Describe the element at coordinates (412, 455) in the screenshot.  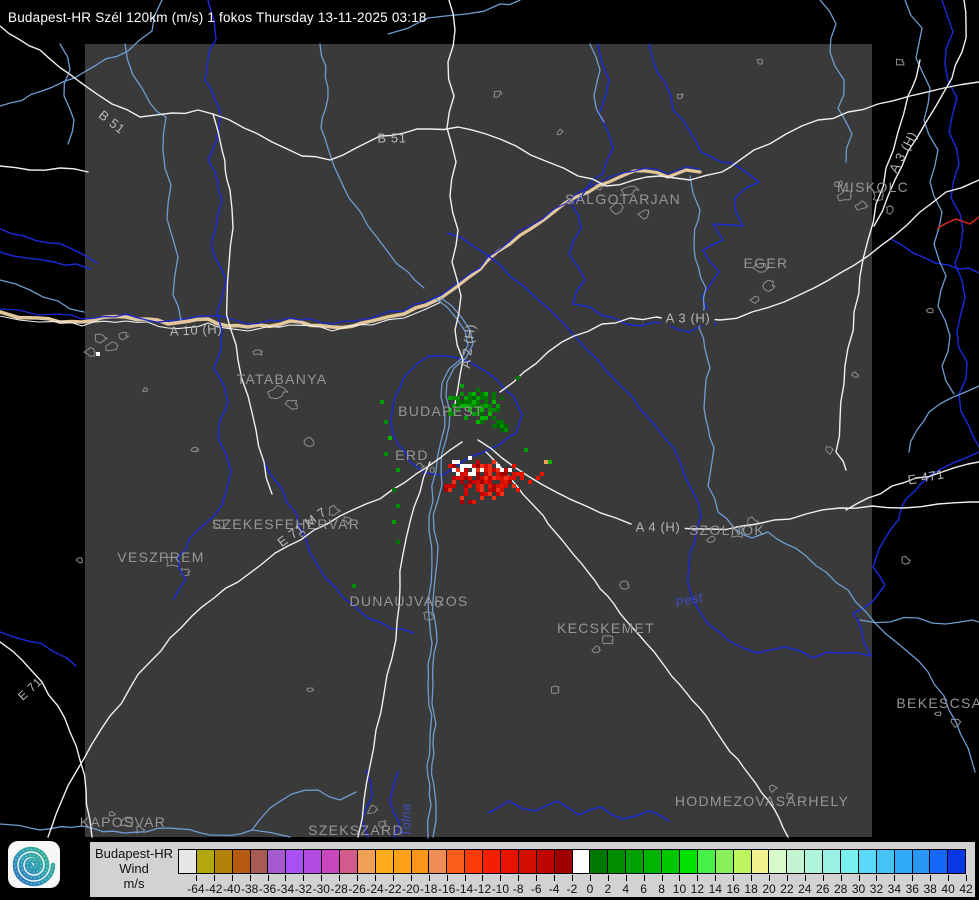
I see `city-label-erd: ERD` at that location.